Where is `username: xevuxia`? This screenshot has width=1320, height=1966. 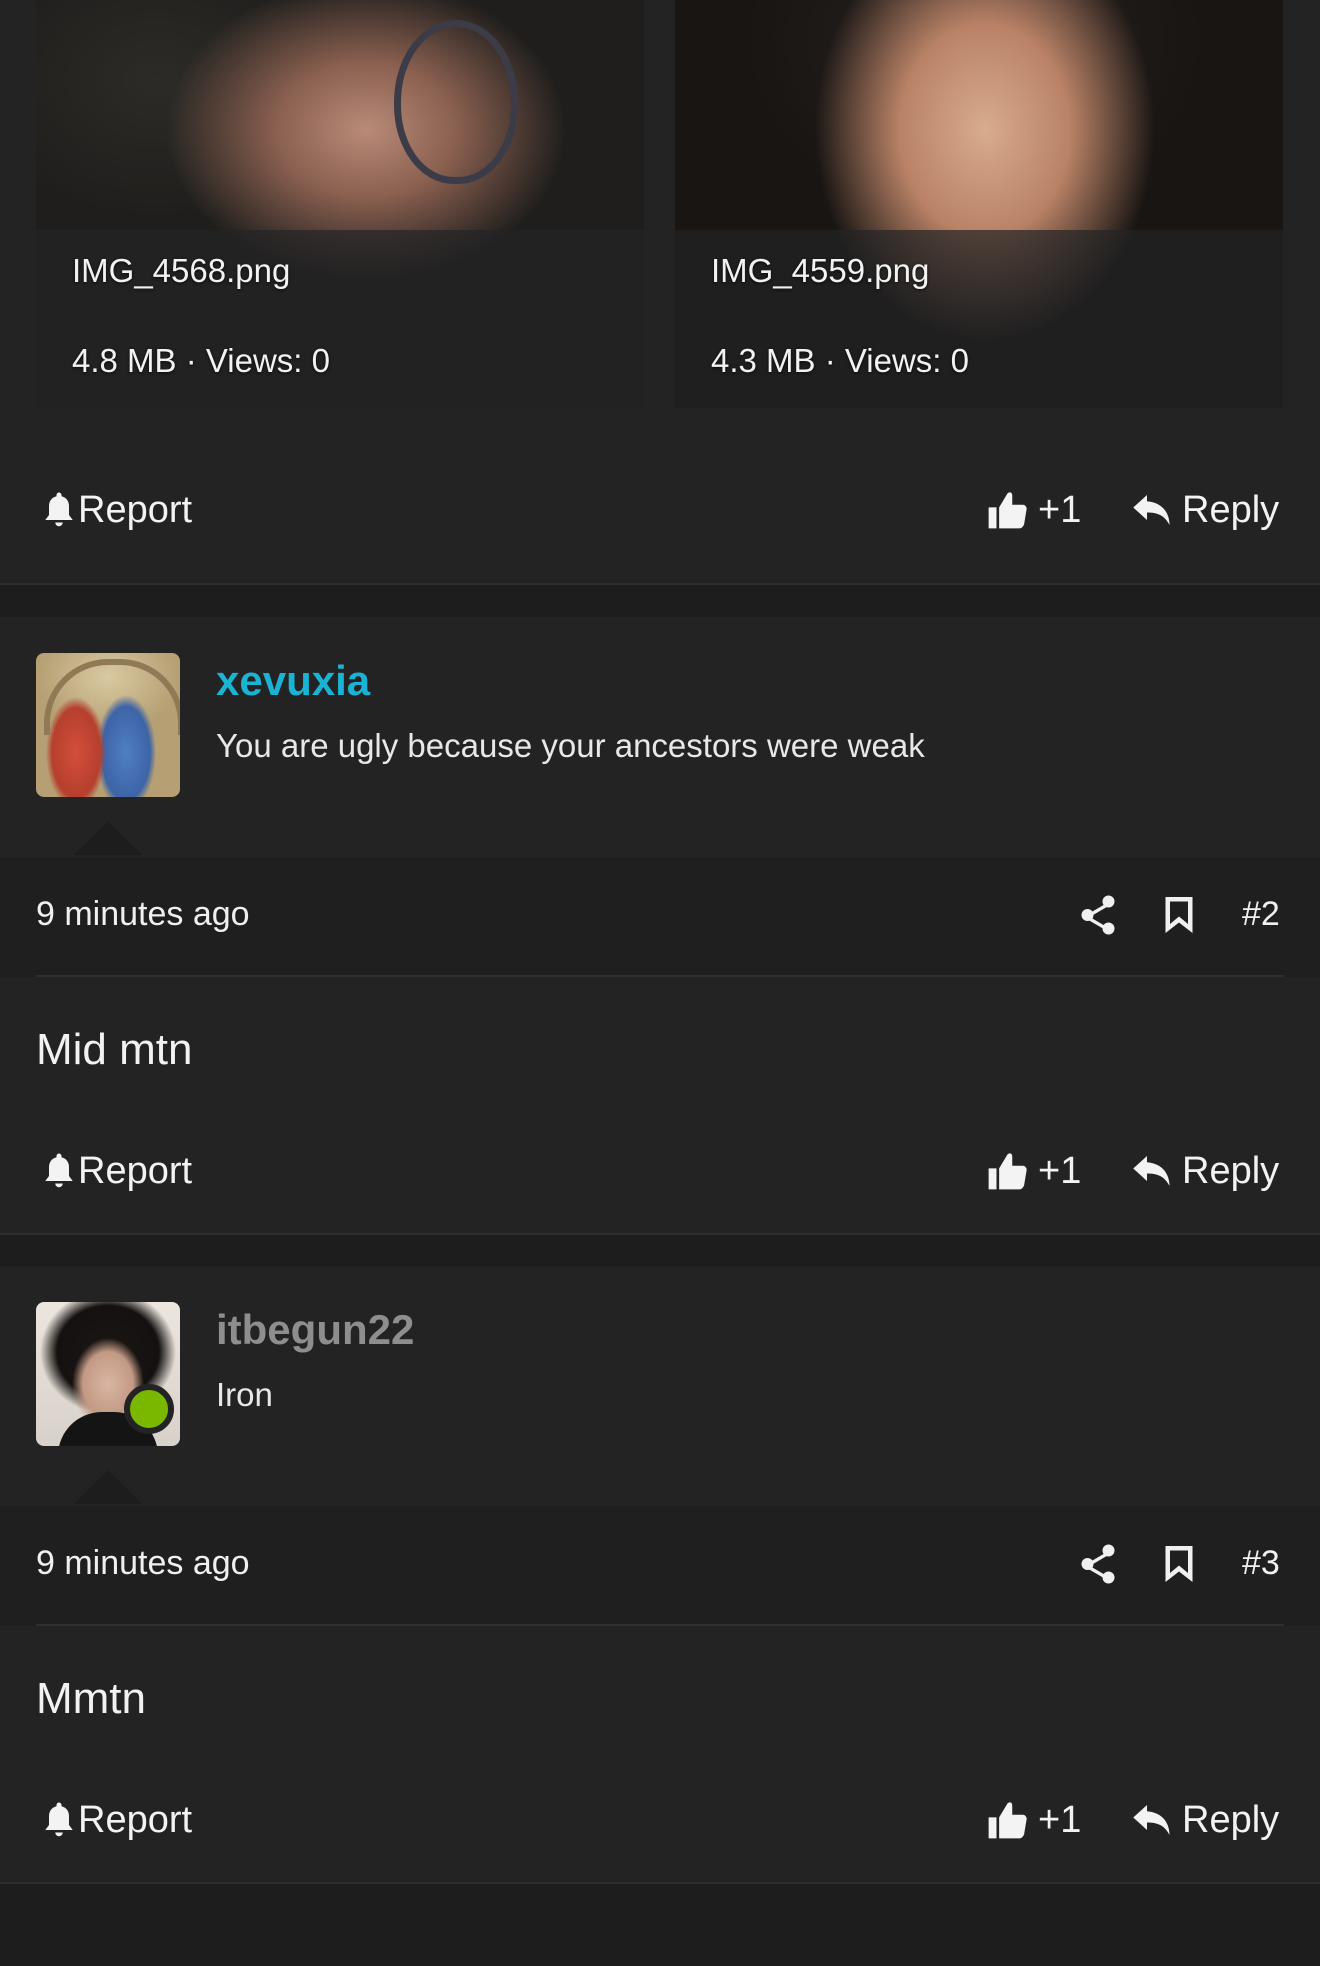
username: xevuxia is located at coordinates (293, 681).